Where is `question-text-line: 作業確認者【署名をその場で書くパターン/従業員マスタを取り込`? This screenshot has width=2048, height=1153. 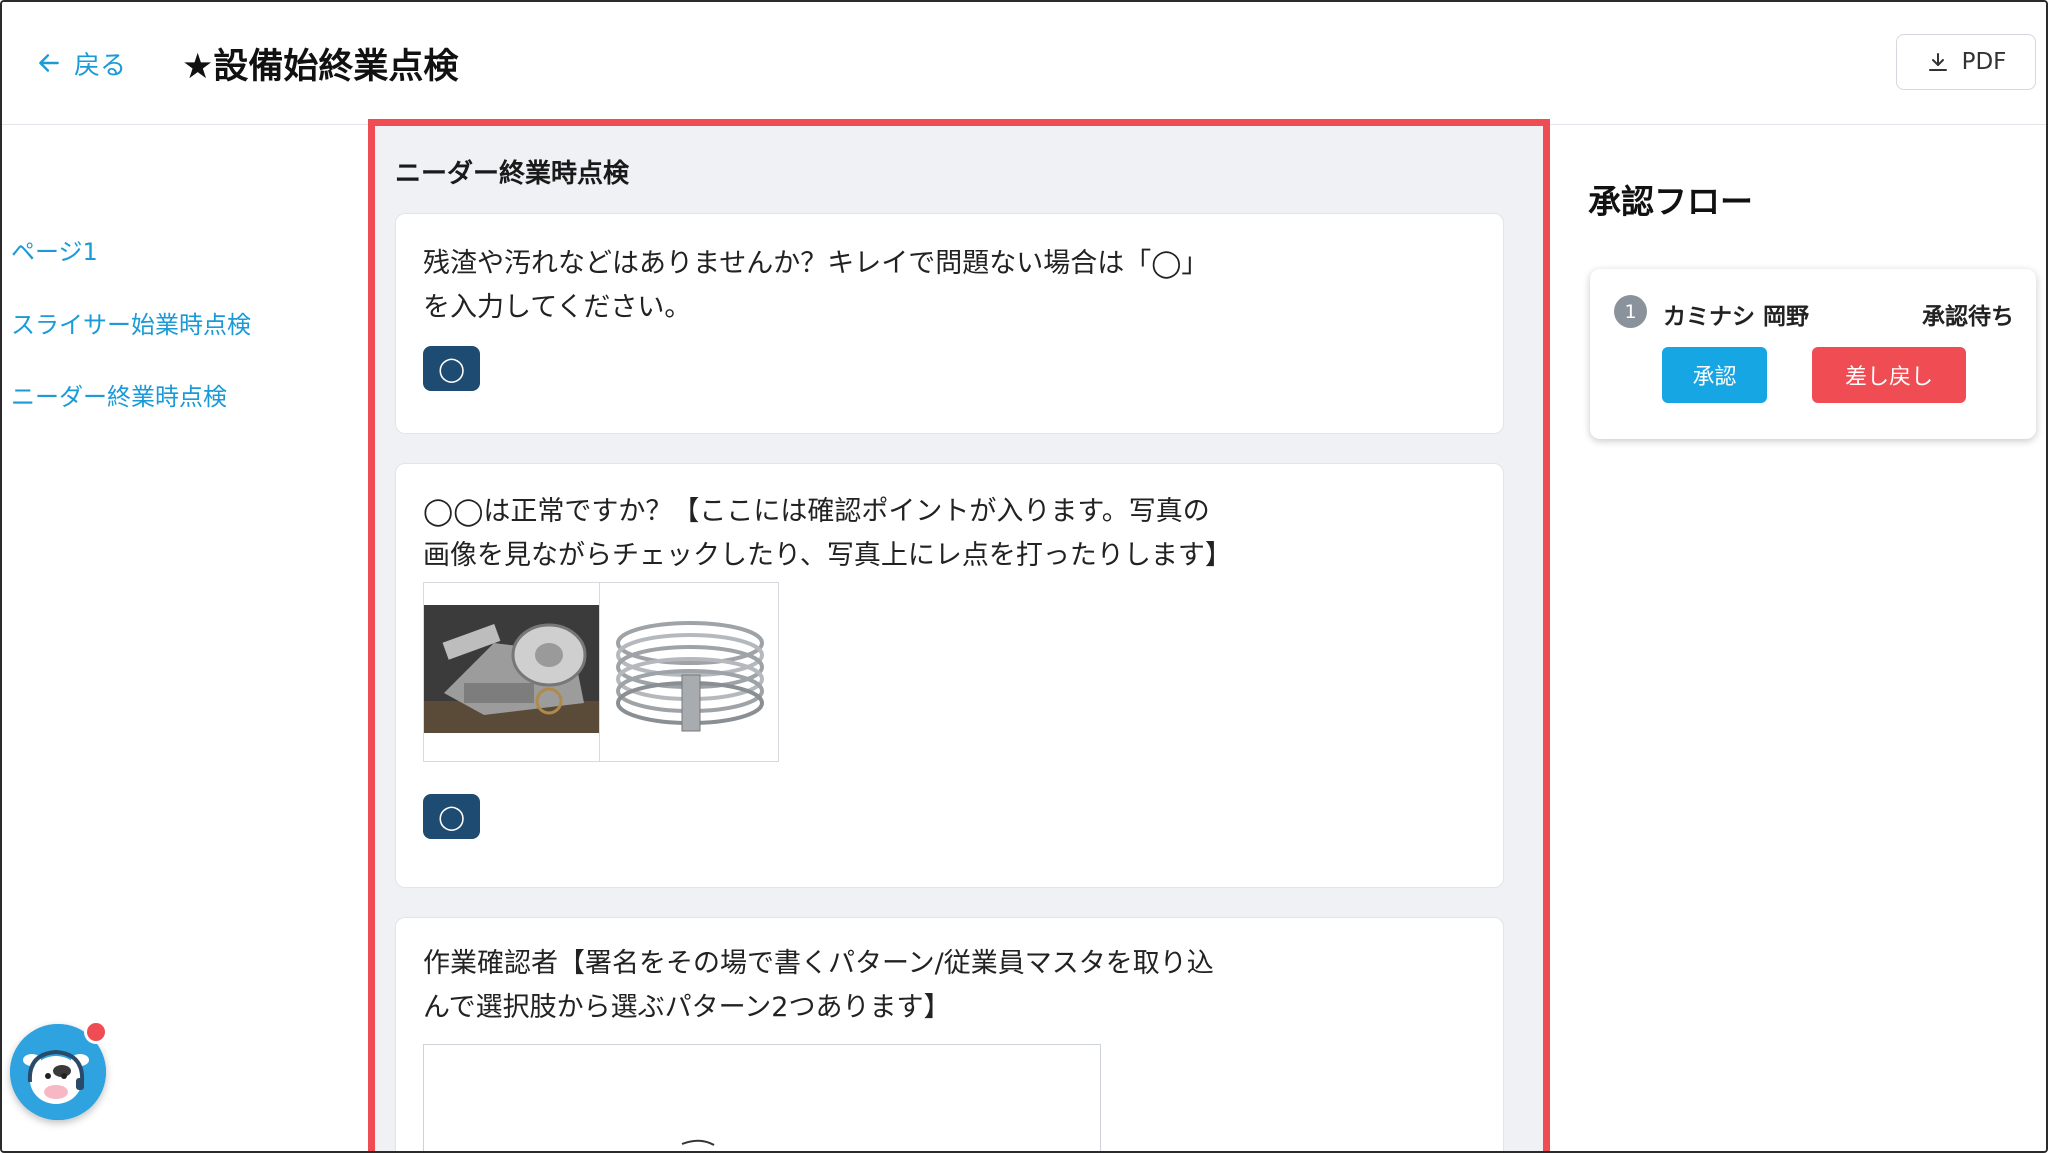
question-text-line: 作業確認者【署名をその場で書くパターン/従業員マスタを取り込 is located at coordinates (818, 963).